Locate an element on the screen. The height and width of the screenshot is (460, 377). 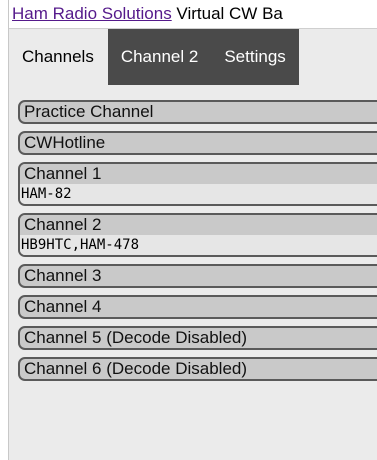
channel-item-3: Channel 3 is located at coordinates (197, 276).